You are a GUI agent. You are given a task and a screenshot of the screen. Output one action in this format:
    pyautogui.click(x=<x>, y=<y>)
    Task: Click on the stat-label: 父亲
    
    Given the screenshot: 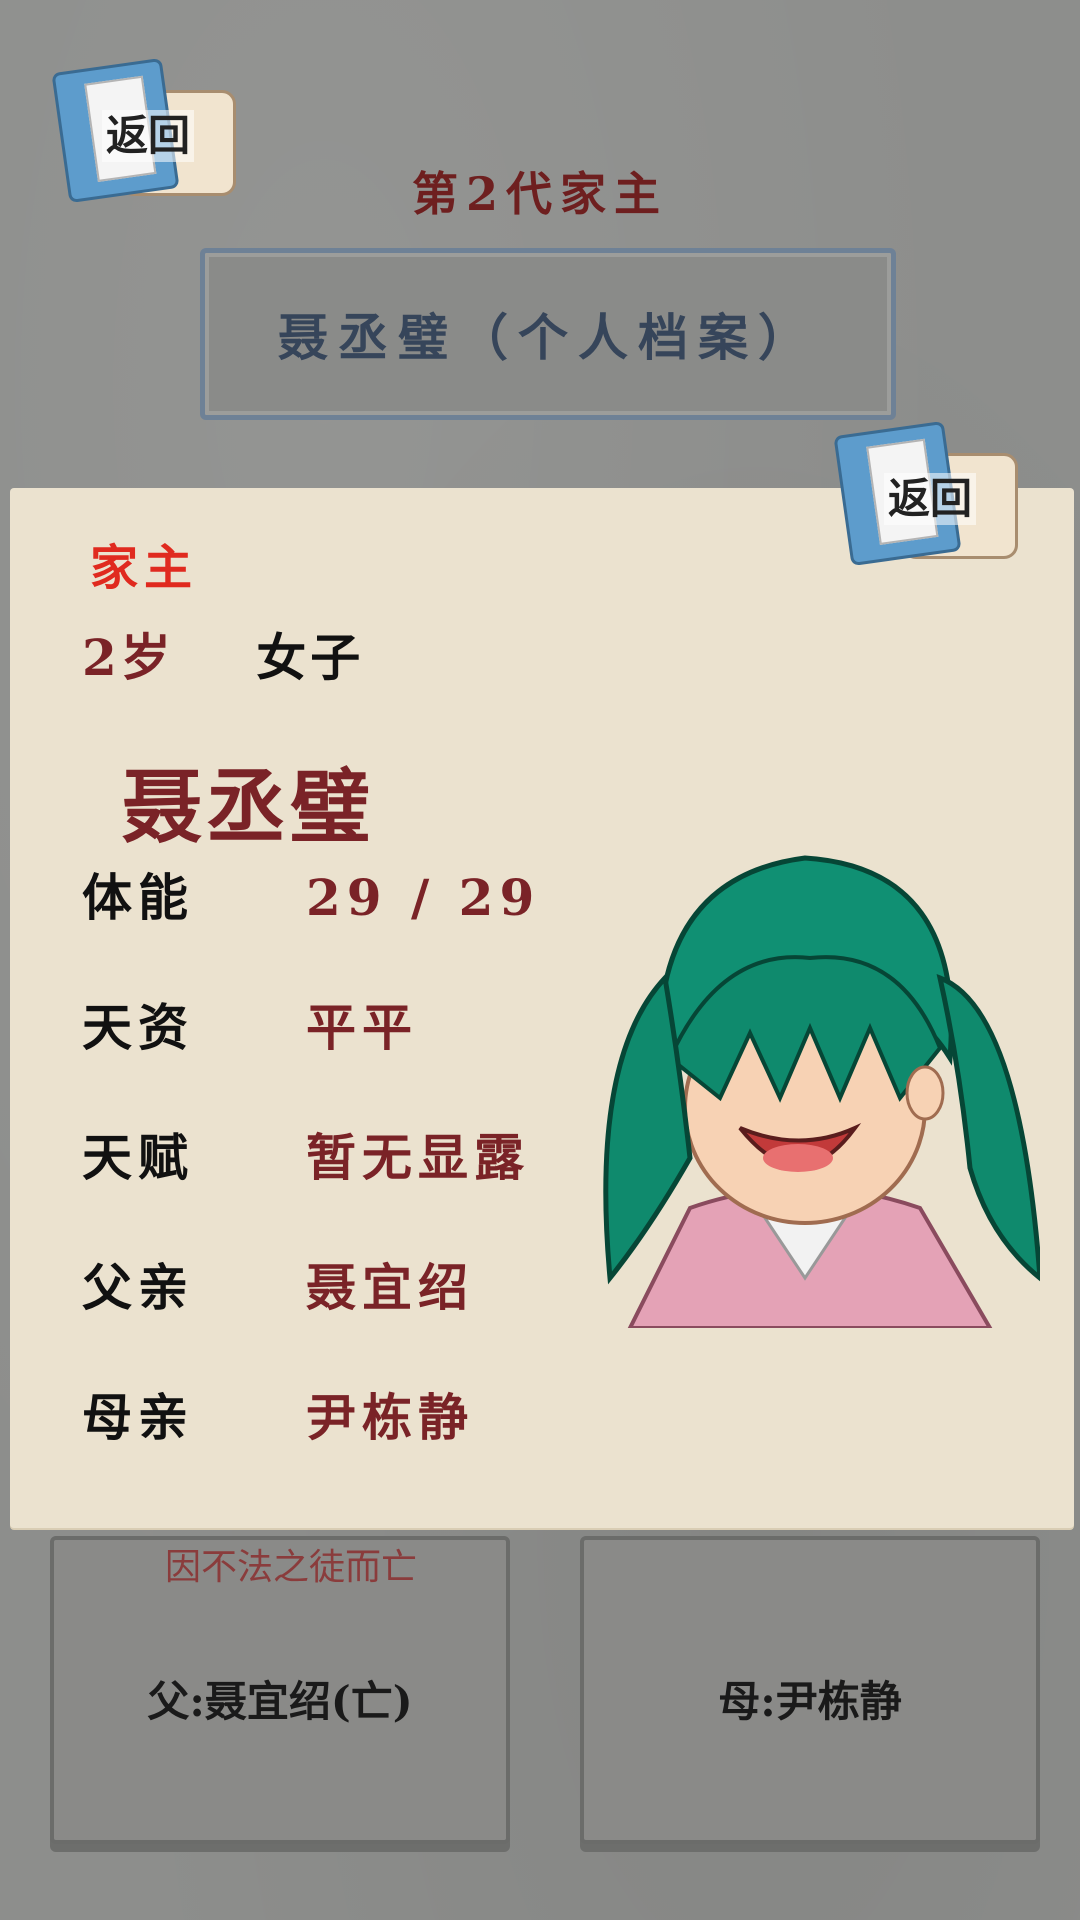 What is the action you would take?
    pyautogui.click(x=138, y=1287)
    